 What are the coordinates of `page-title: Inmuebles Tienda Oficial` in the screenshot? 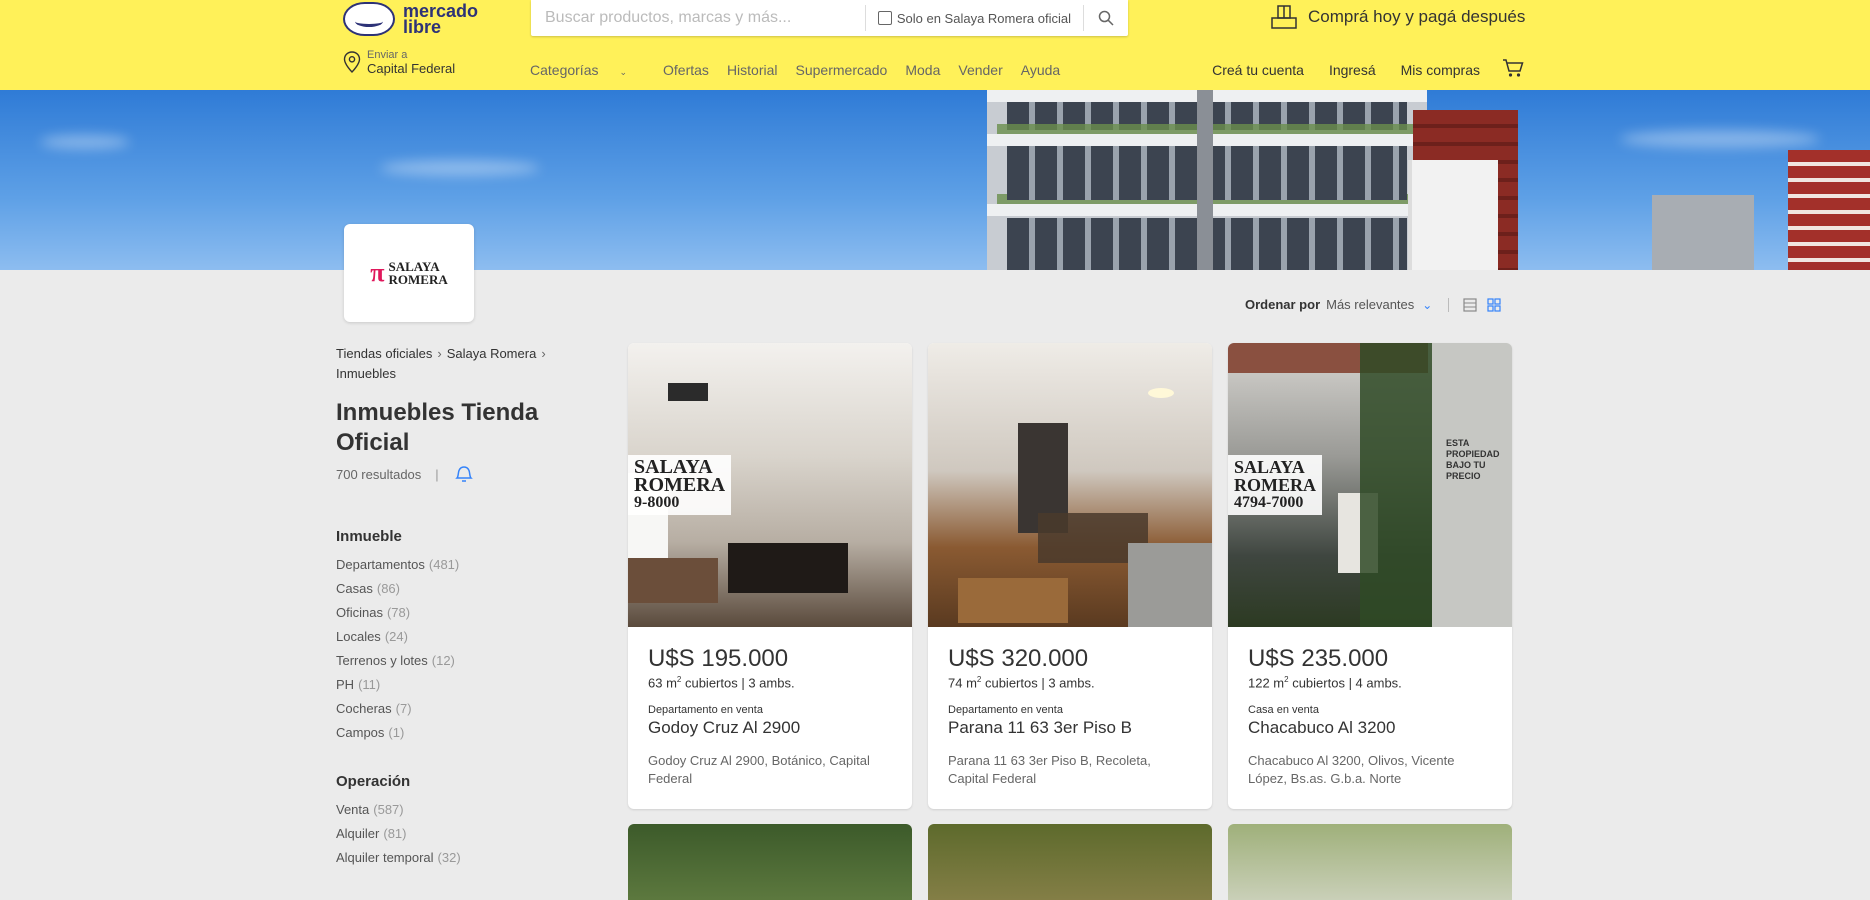 It's located at (437, 427).